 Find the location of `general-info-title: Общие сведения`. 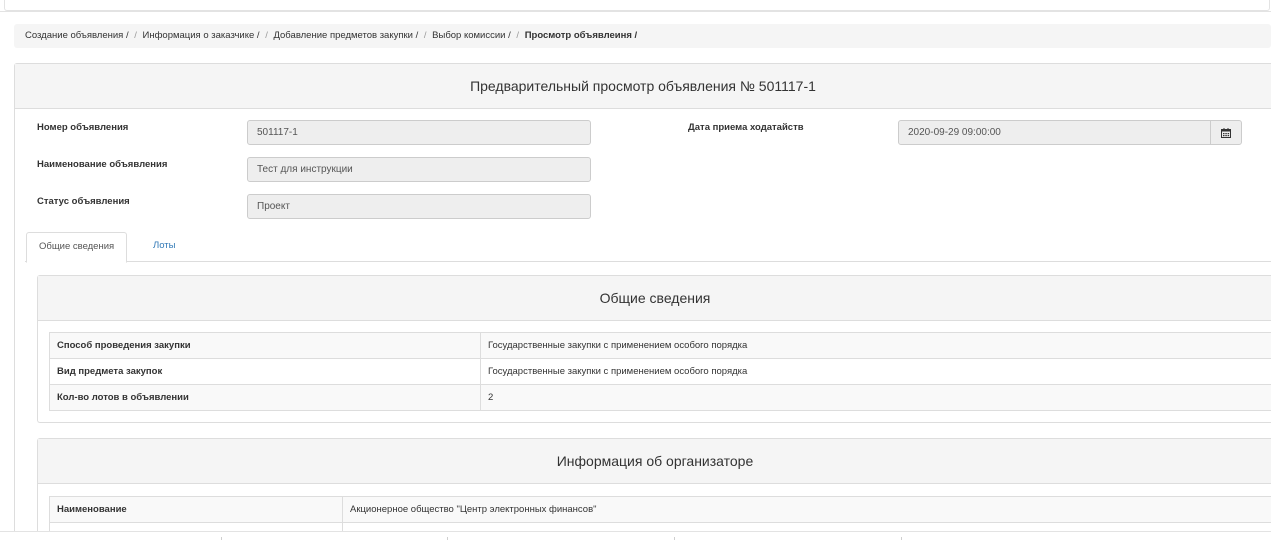

general-info-title: Общие сведения is located at coordinates (654, 298).